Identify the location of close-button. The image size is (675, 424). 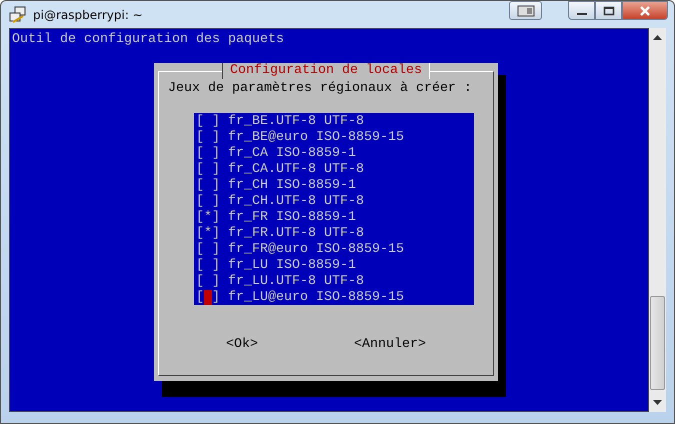
(645, 10).